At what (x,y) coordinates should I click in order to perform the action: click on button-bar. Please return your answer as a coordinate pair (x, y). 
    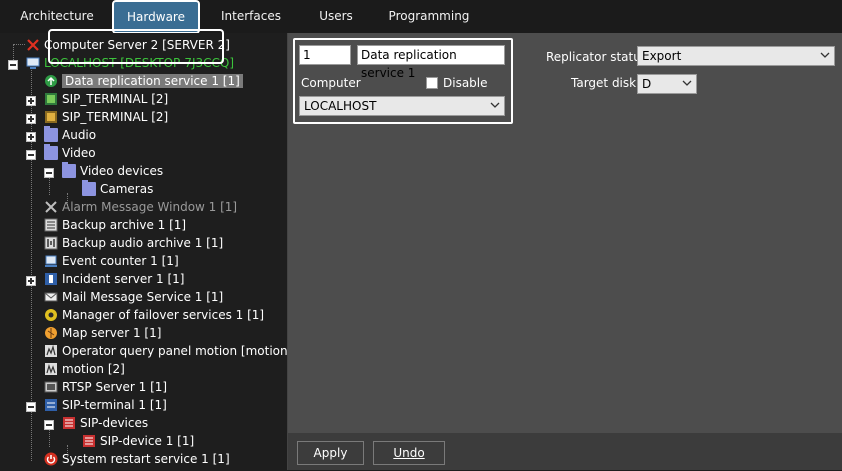
    Looking at the image, I should click on (565, 451).